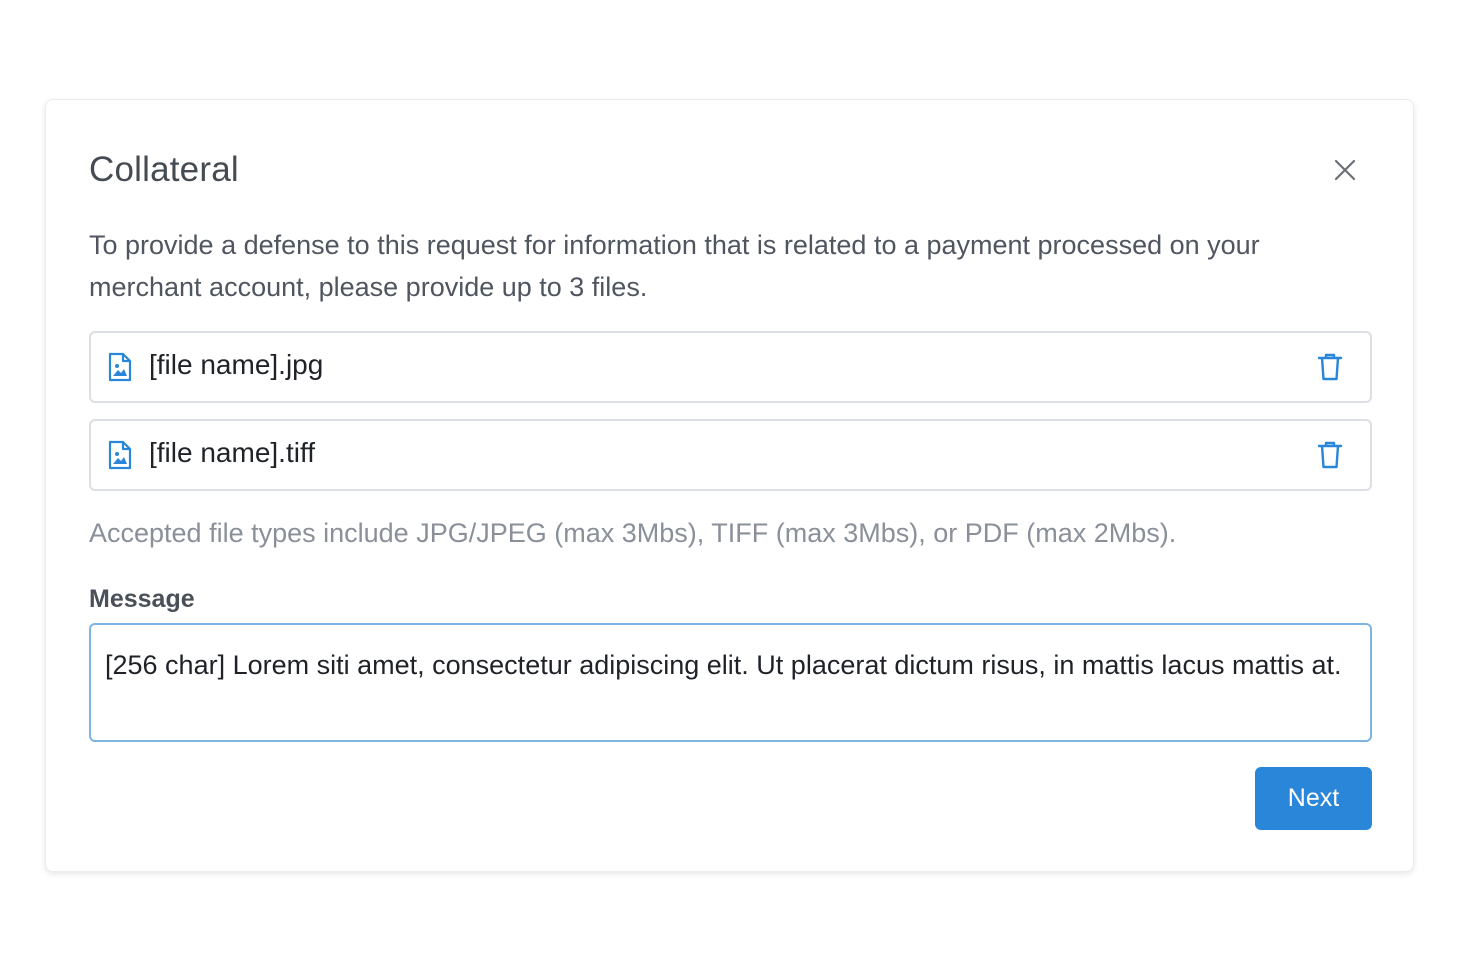  Describe the element at coordinates (232, 452) in the screenshot. I see `file-name: [file name].tiff` at that location.